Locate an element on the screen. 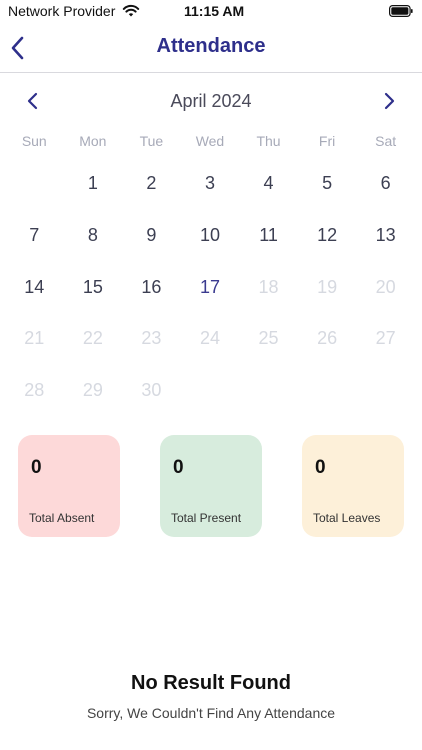 Image resolution: width=422 pixels, height=750 pixels. total-absent-card: 0 Total Absent is located at coordinates (69, 486).